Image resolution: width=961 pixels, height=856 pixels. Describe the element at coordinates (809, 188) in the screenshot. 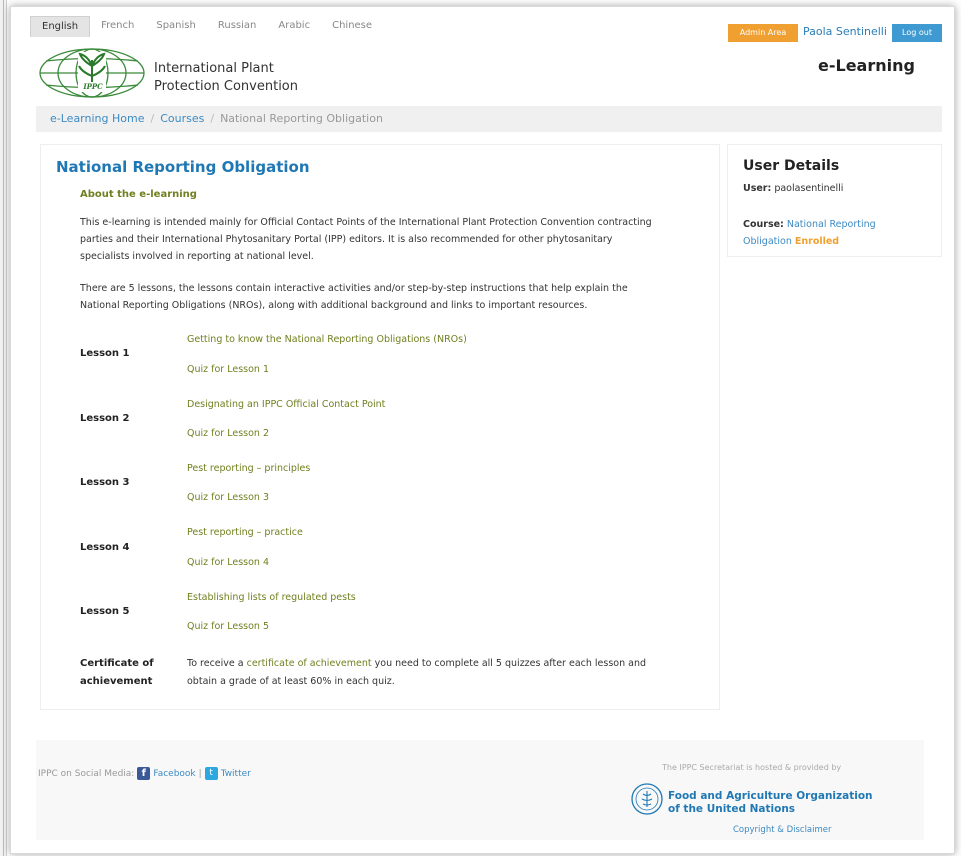

I see `username-value: paolasentinelli` at that location.